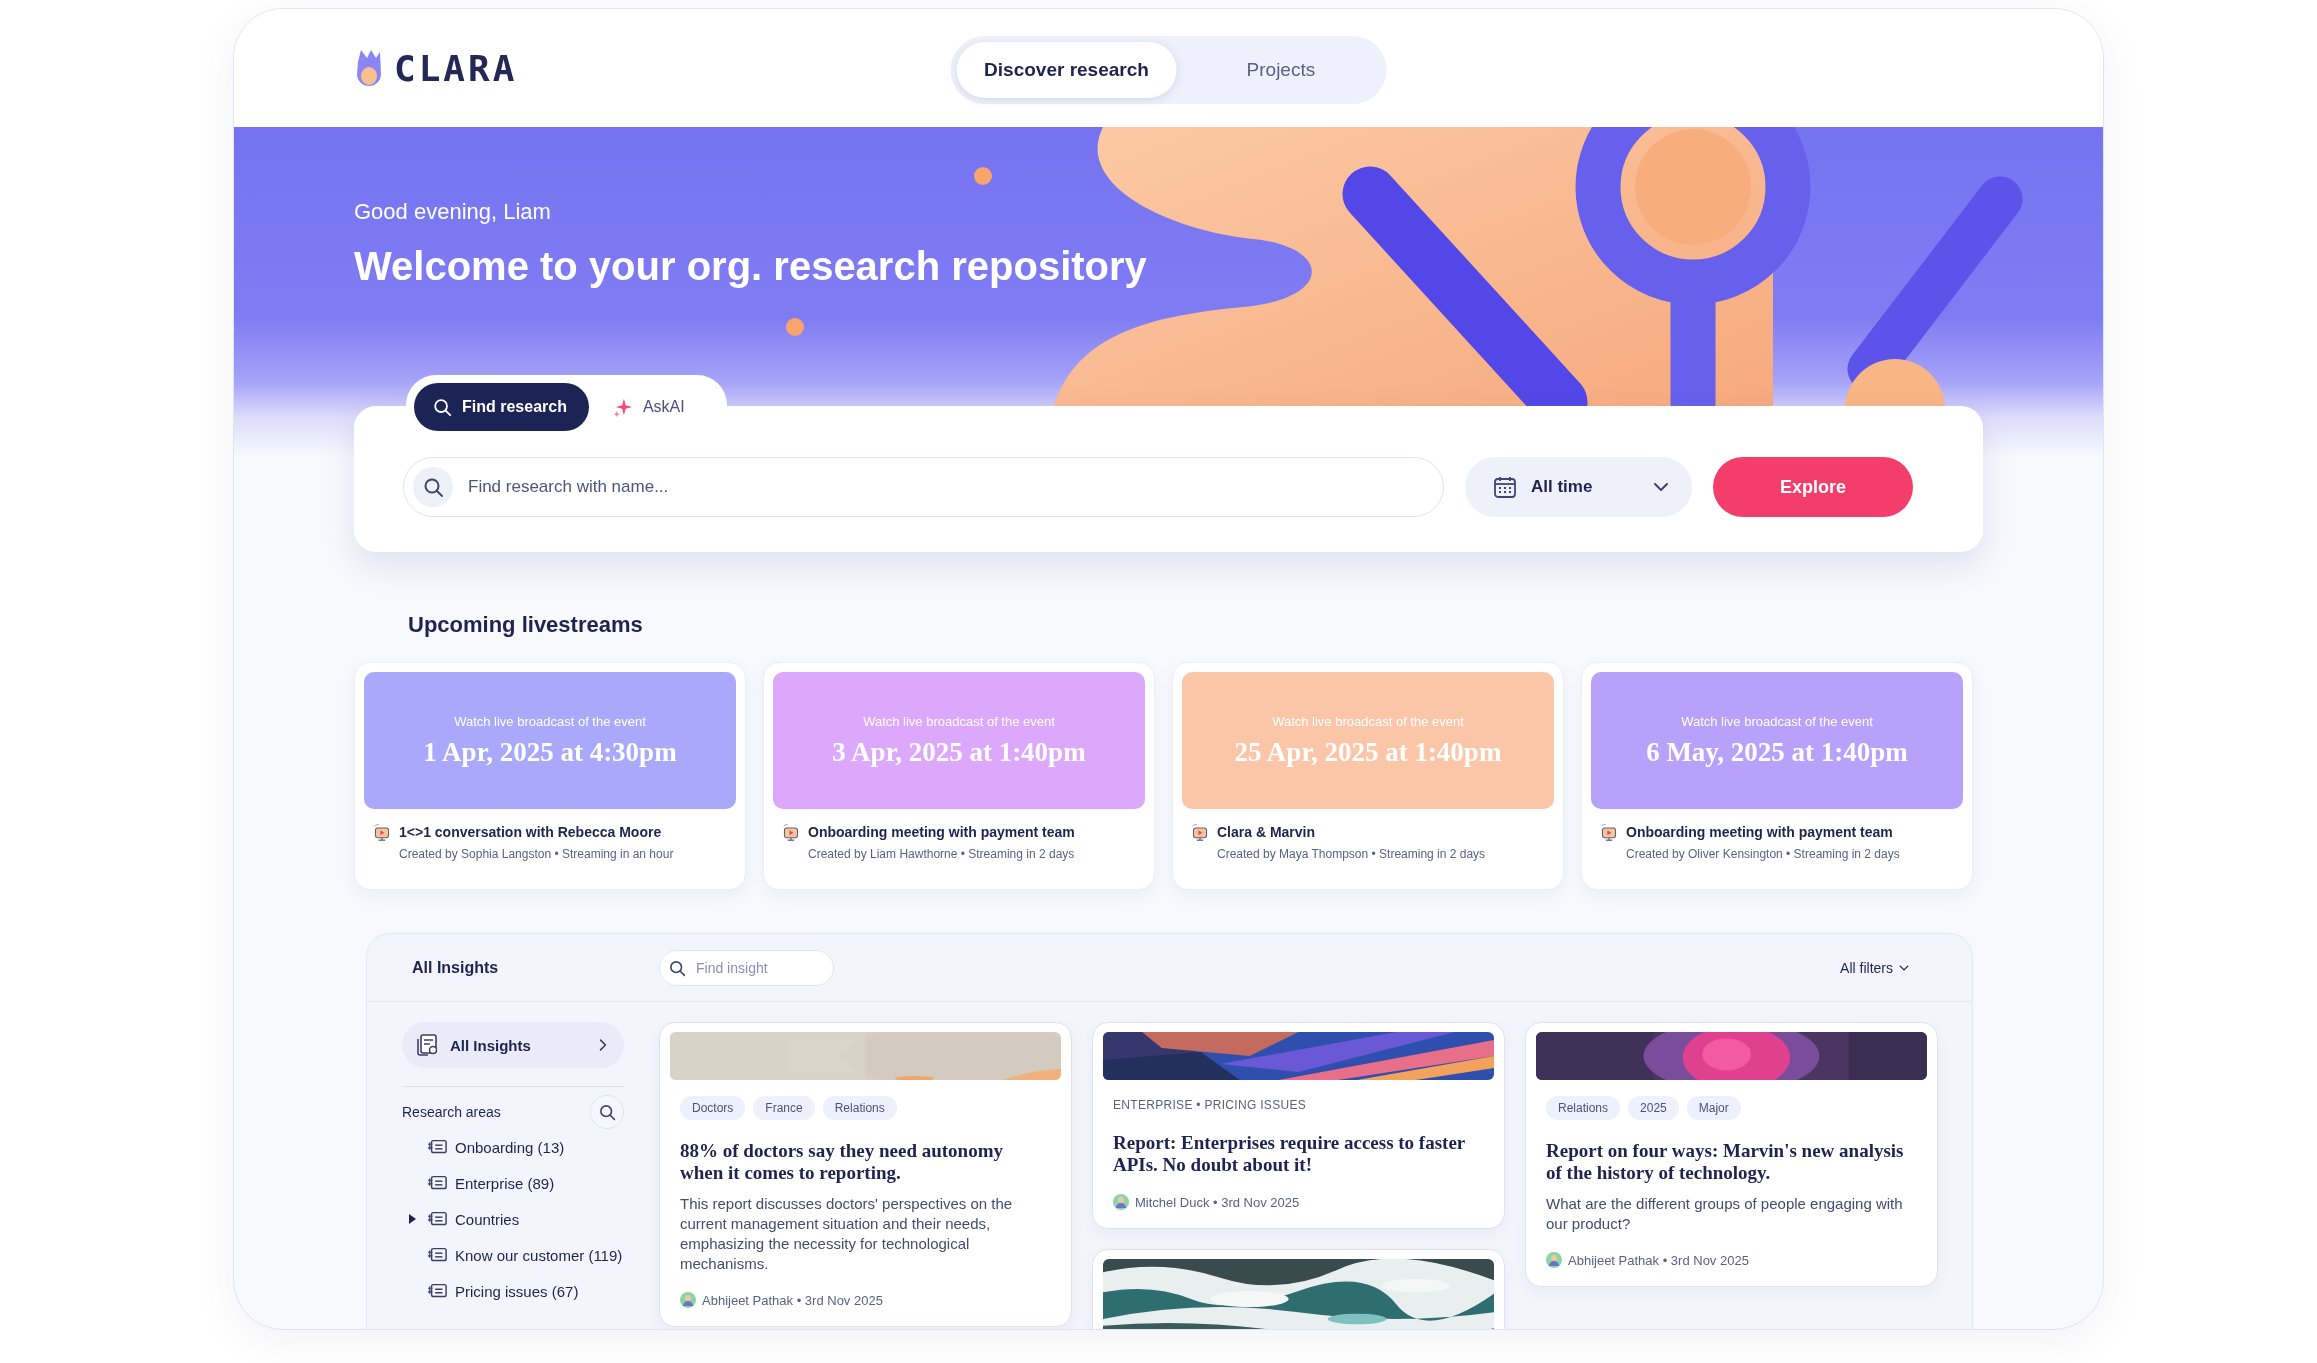  What do you see at coordinates (526, 625) in the screenshot?
I see `section-title: Upcoming livestreams` at bounding box center [526, 625].